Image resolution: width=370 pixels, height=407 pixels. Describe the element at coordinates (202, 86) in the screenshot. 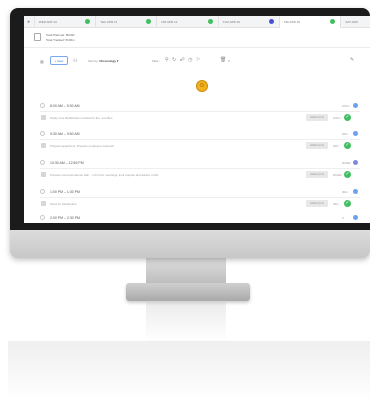

I see `smiley-emoji-icon: ☺` at that location.